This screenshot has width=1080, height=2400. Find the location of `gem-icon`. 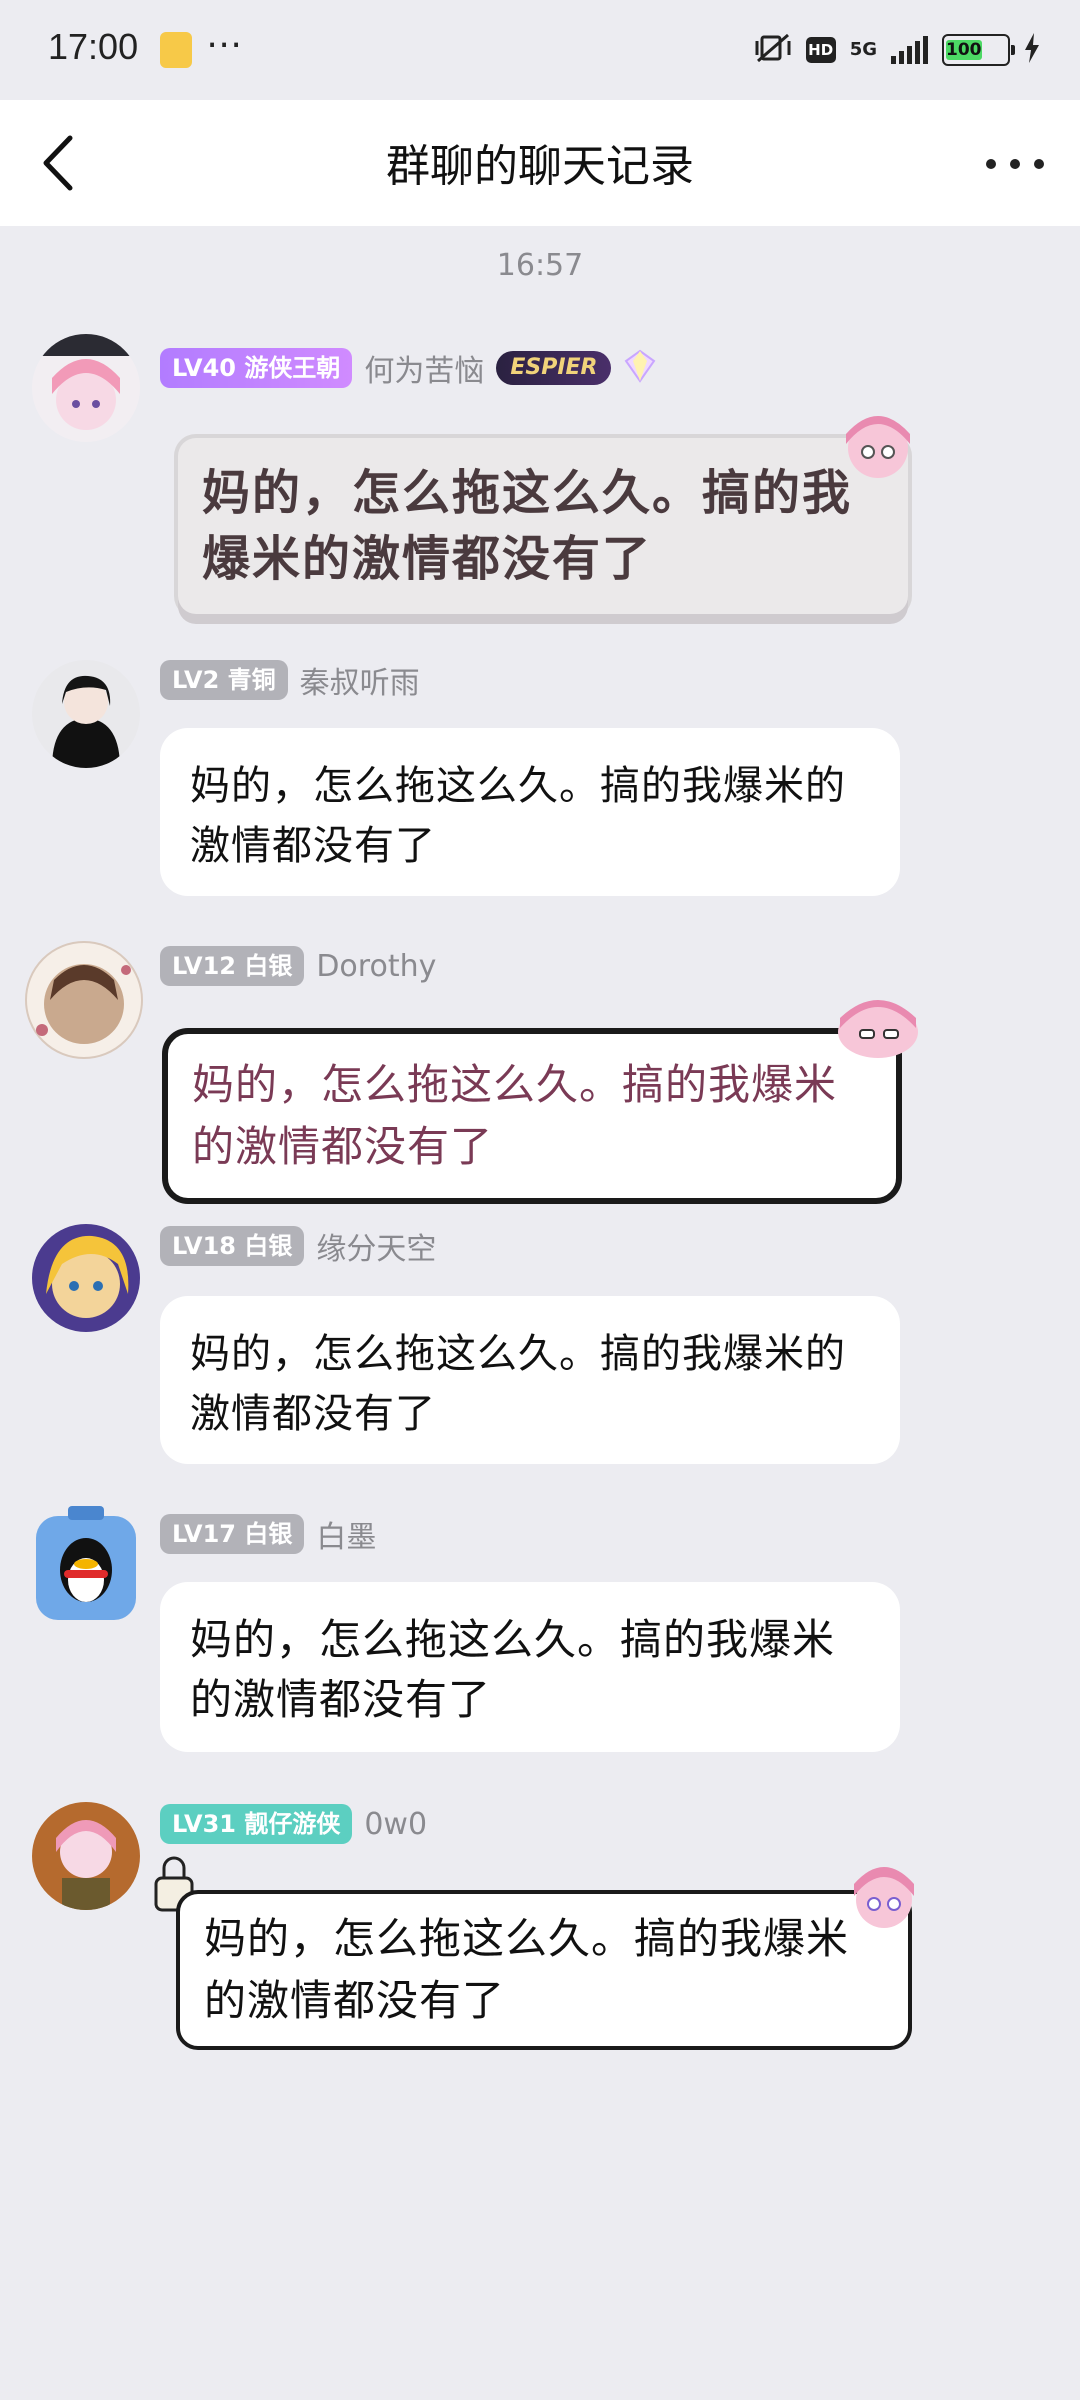

gem-icon is located at coordinates (640, 368).